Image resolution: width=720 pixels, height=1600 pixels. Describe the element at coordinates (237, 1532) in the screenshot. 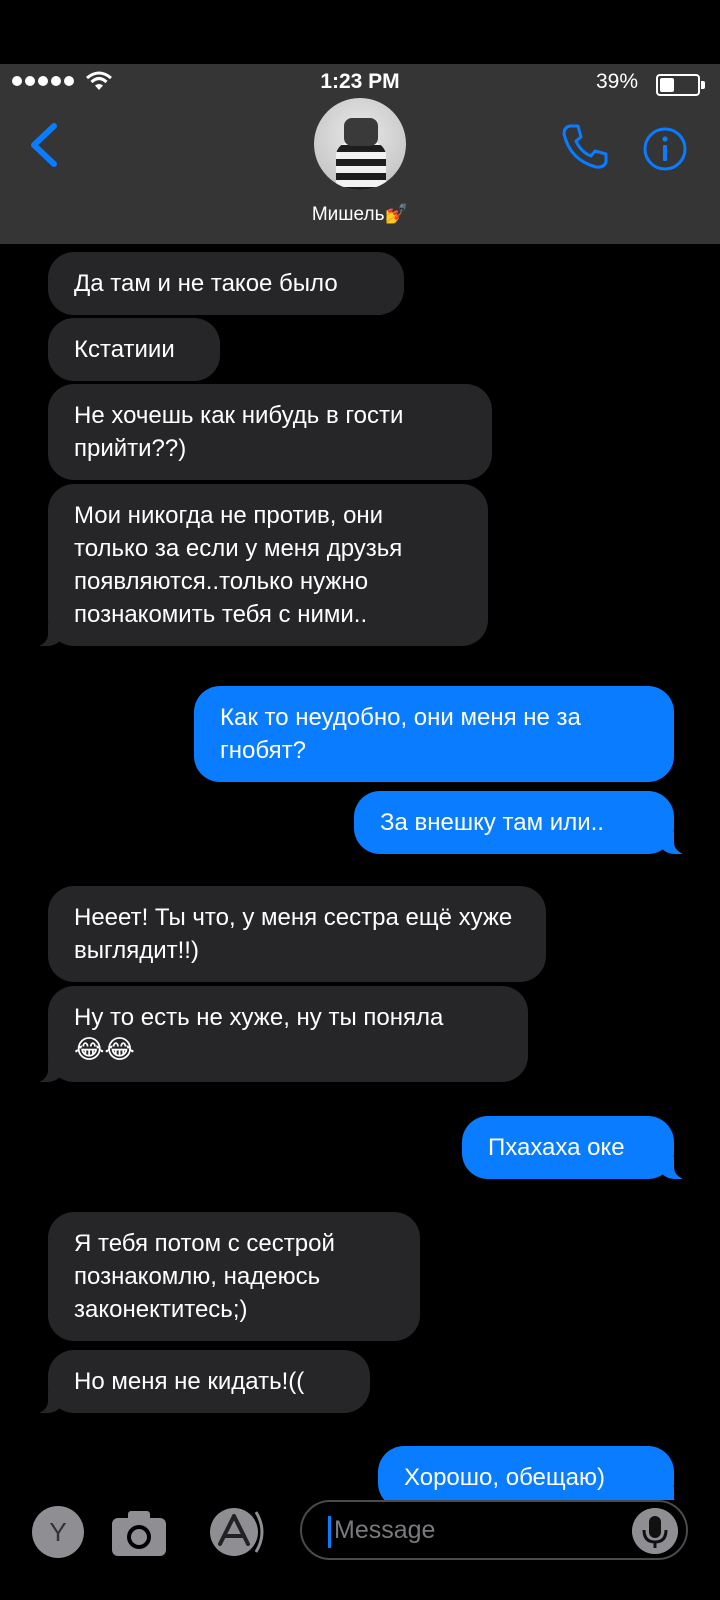

I see `app-store-icon` at that location.